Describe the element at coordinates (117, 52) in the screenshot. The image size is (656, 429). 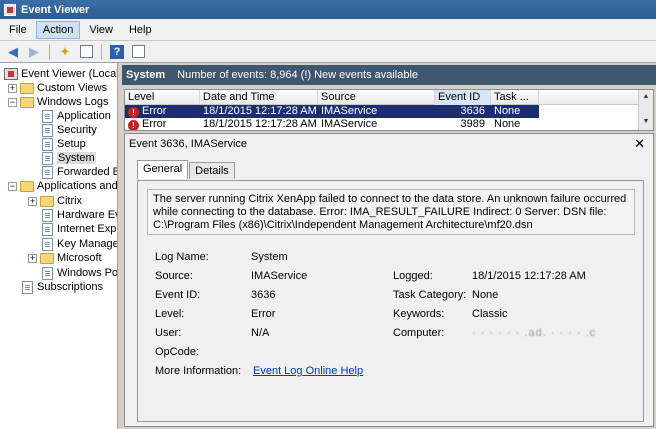
I see `help-button: ?` at that location.